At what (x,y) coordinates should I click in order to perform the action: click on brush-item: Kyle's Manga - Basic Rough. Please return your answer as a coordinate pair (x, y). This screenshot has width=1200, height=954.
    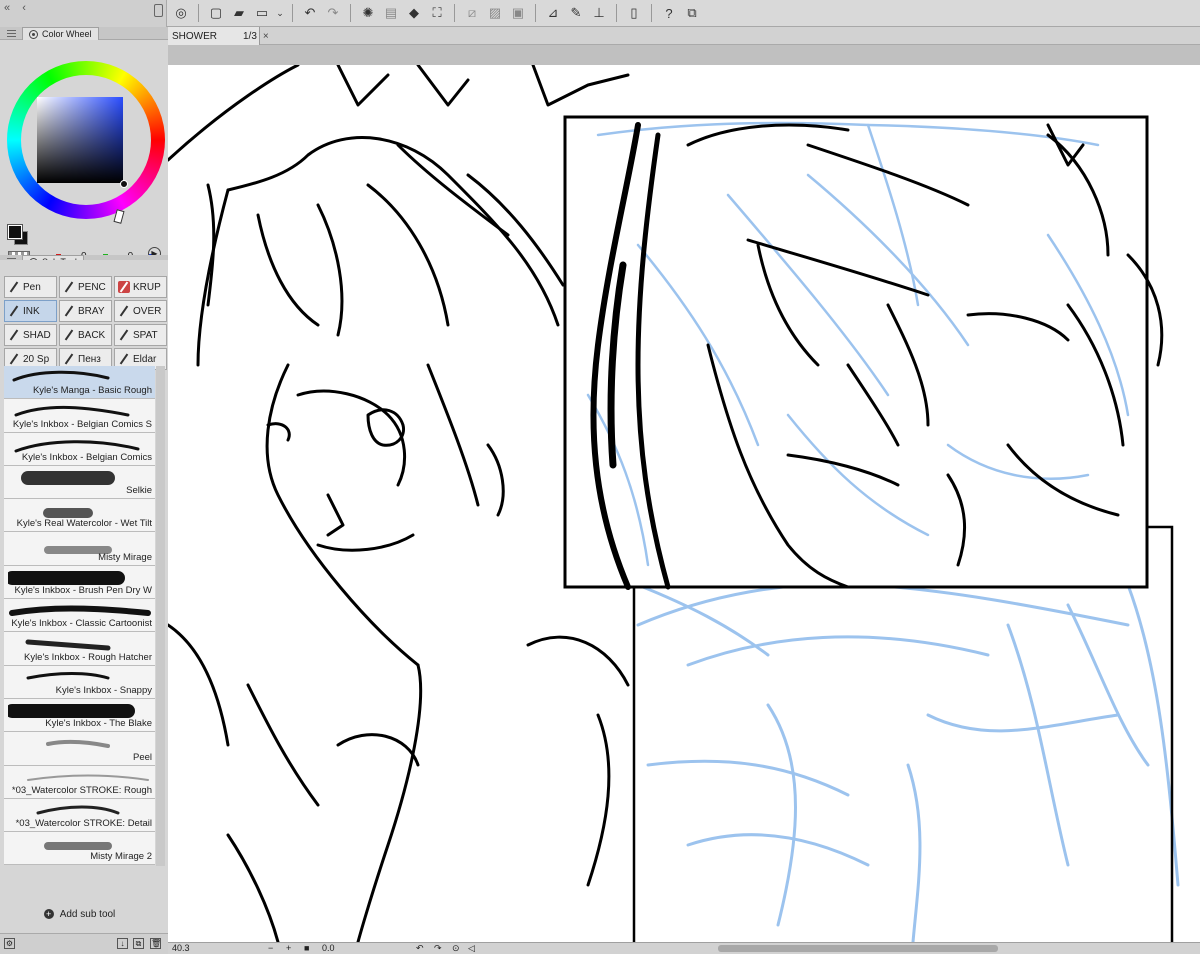
    Looking at the image, I should click on (79, 383).